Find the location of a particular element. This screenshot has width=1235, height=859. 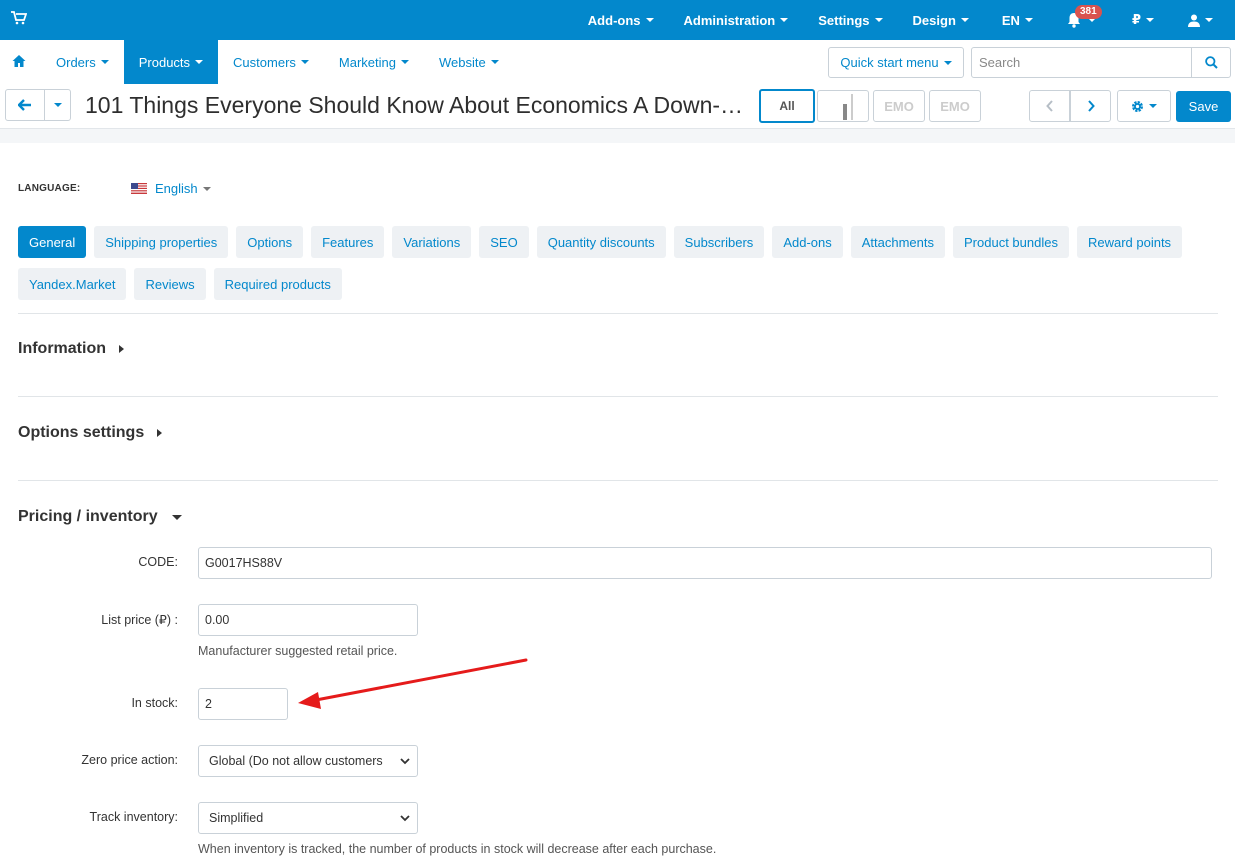

previous-product-button is located at coordinates (1049, 106).